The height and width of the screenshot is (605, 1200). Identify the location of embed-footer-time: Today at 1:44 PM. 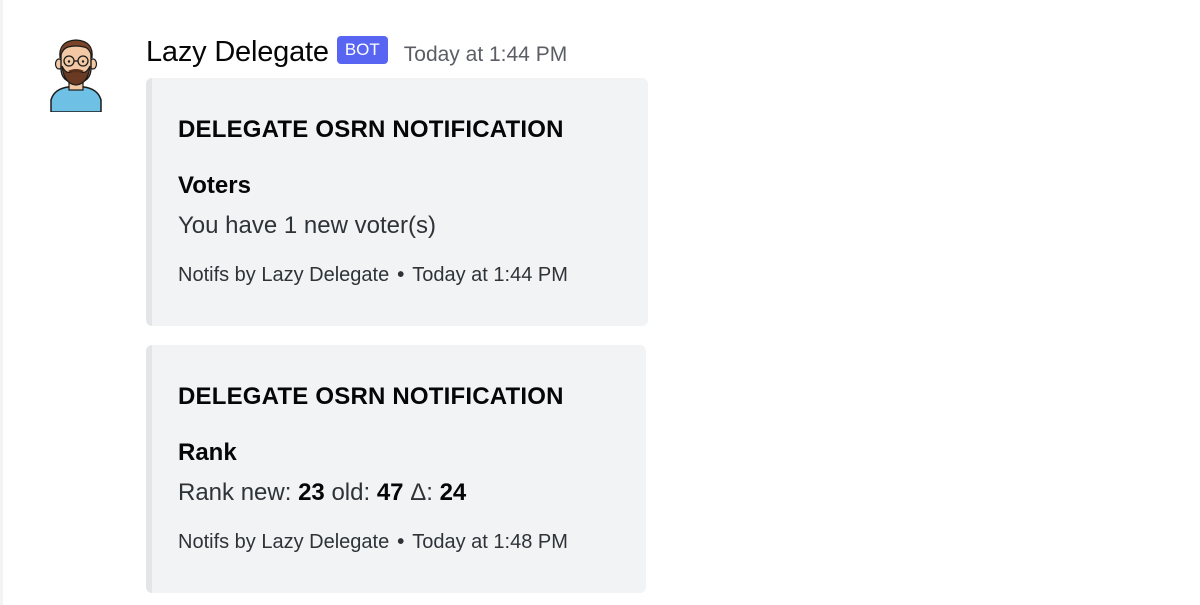
(490, 275).